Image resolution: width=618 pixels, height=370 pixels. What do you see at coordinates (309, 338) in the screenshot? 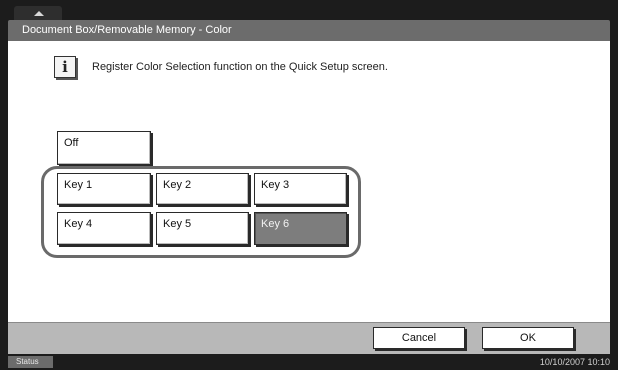
I see `footer-bar: Cancel OK` at bounding box center [309, 338].